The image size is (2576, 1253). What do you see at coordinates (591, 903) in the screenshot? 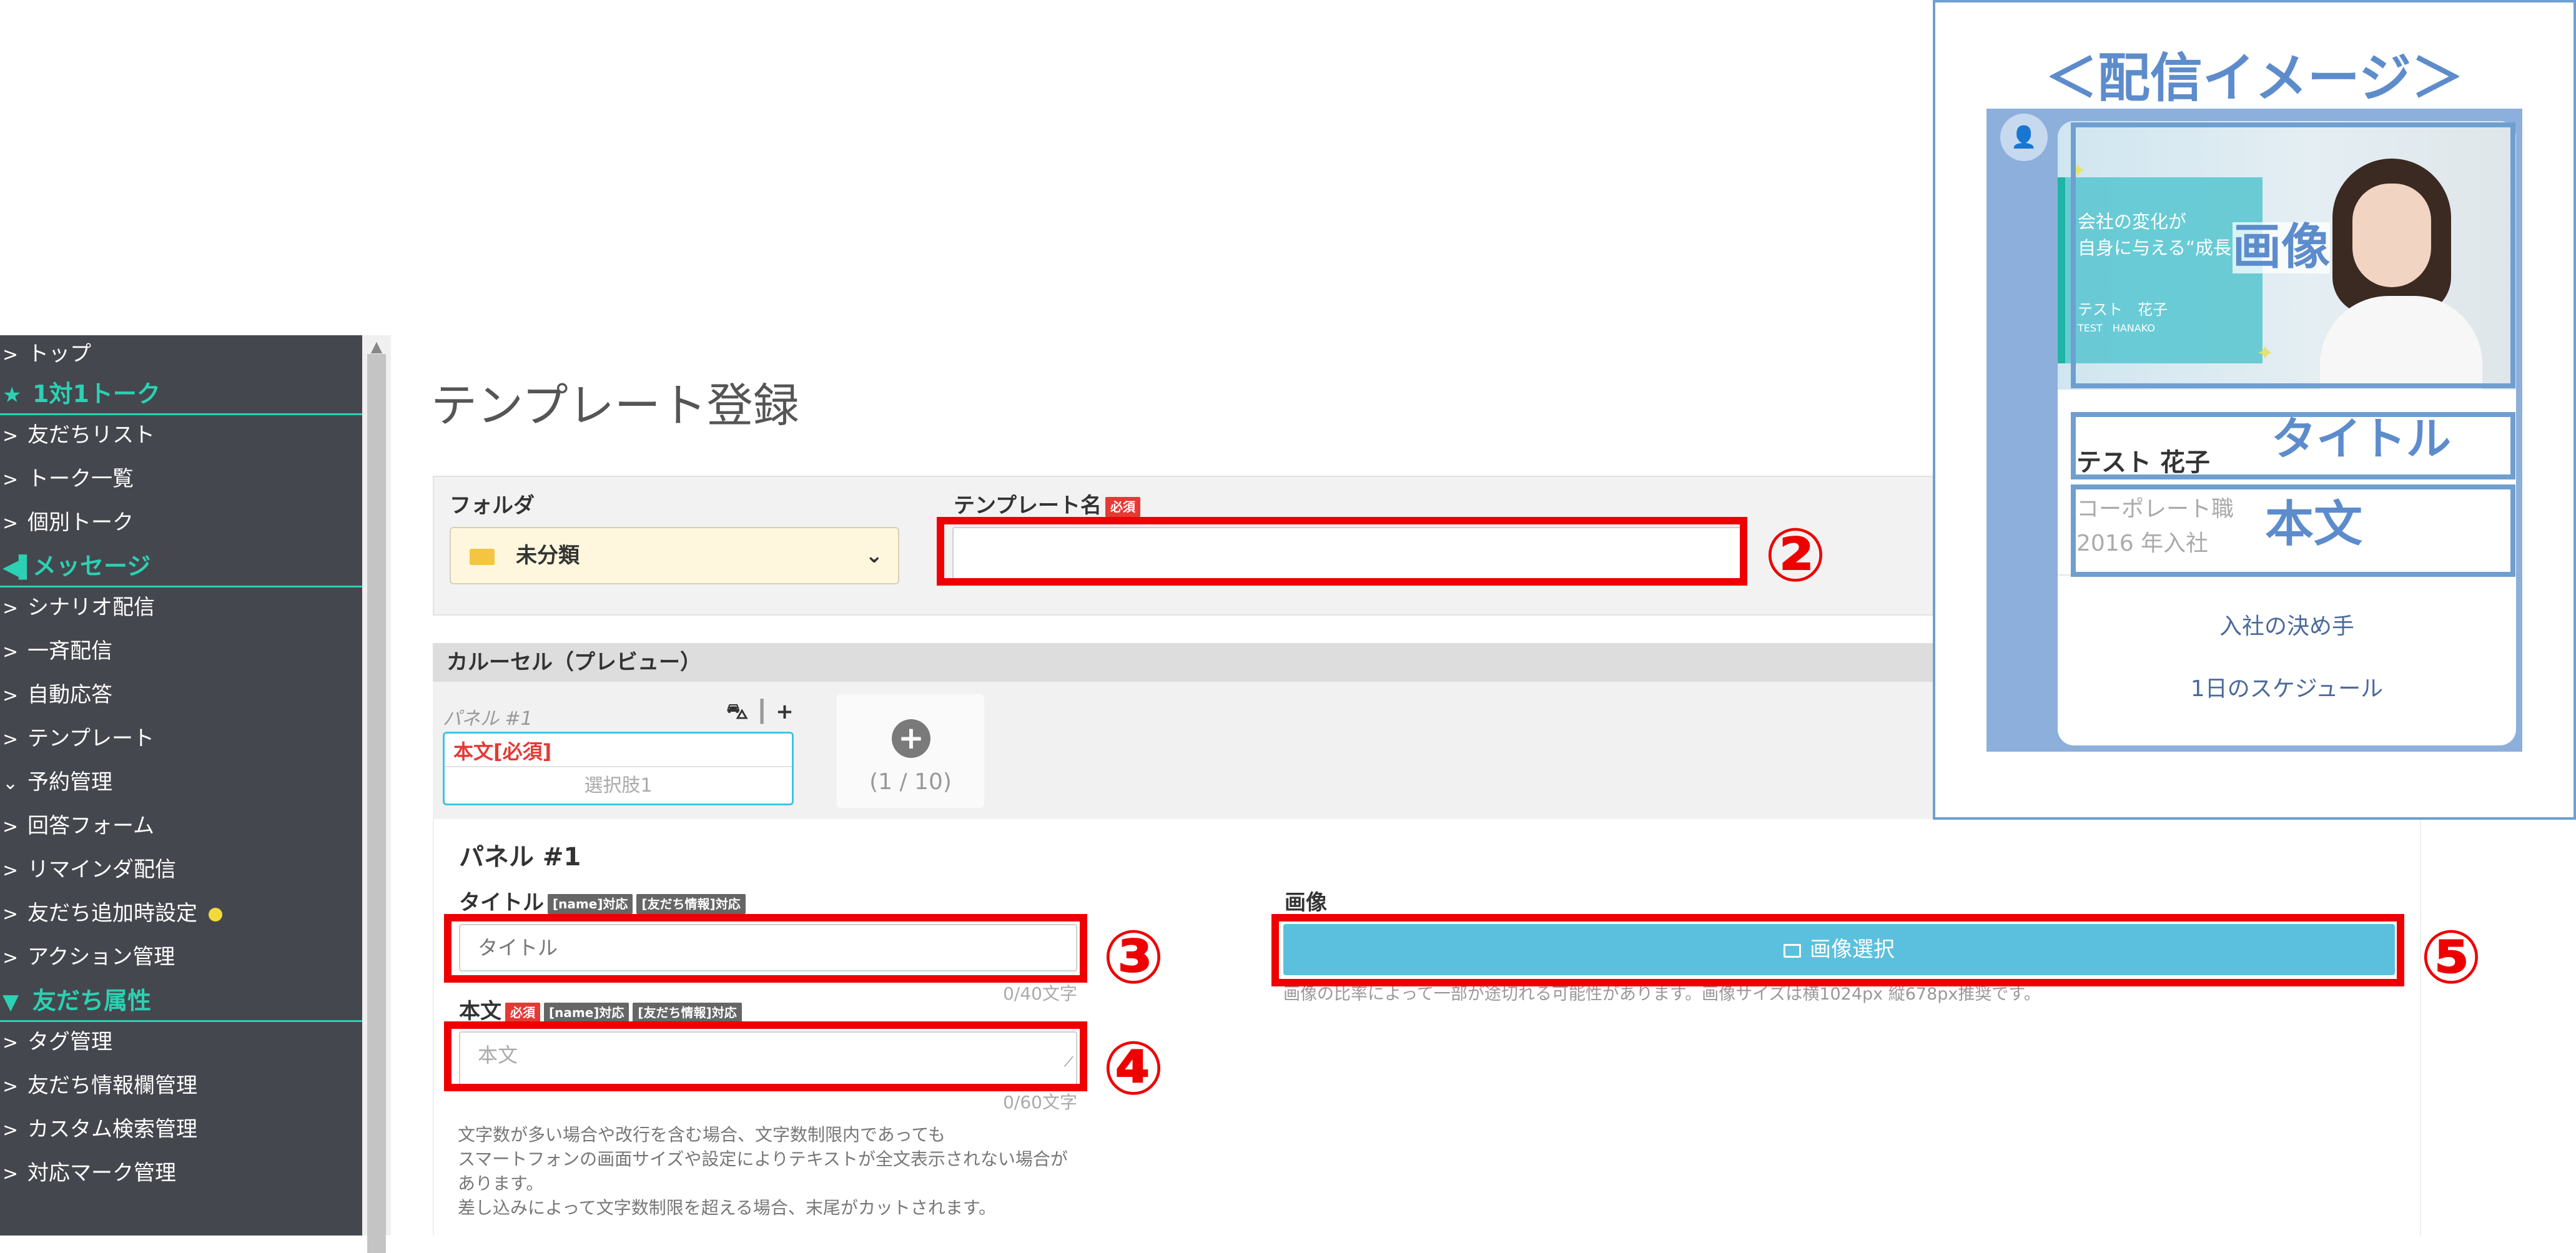
I see `name-support-badge: [name]対応` at bounding box center [591, 903].